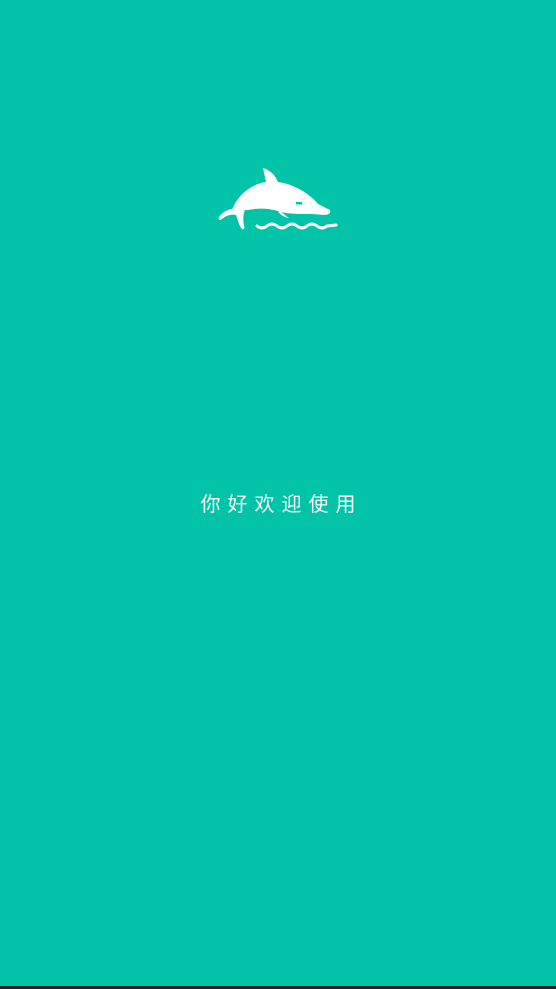  What do you see at coordinates (278, 199) in the screenshot?
I see `dolphin-icon` at bounding box center [278, 199].